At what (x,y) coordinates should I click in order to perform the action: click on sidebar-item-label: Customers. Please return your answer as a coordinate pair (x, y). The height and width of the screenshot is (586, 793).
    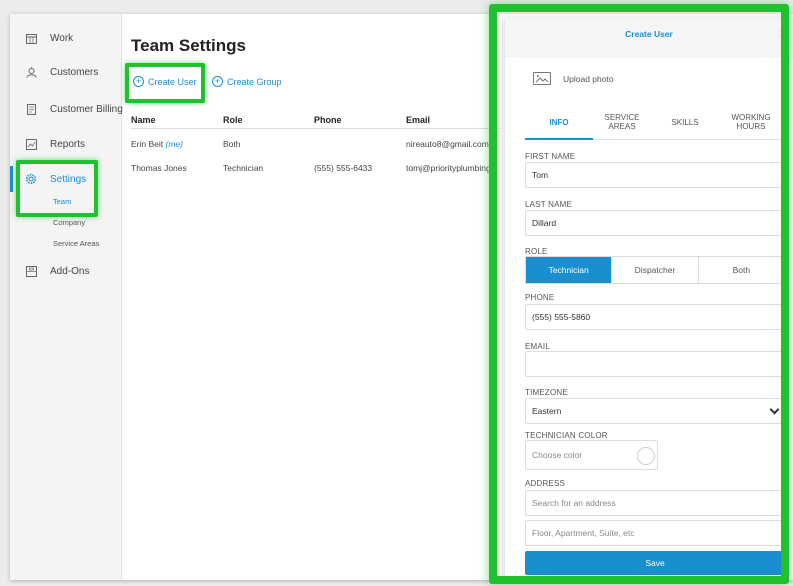
    Looking at the image, I should click on (74, 72).